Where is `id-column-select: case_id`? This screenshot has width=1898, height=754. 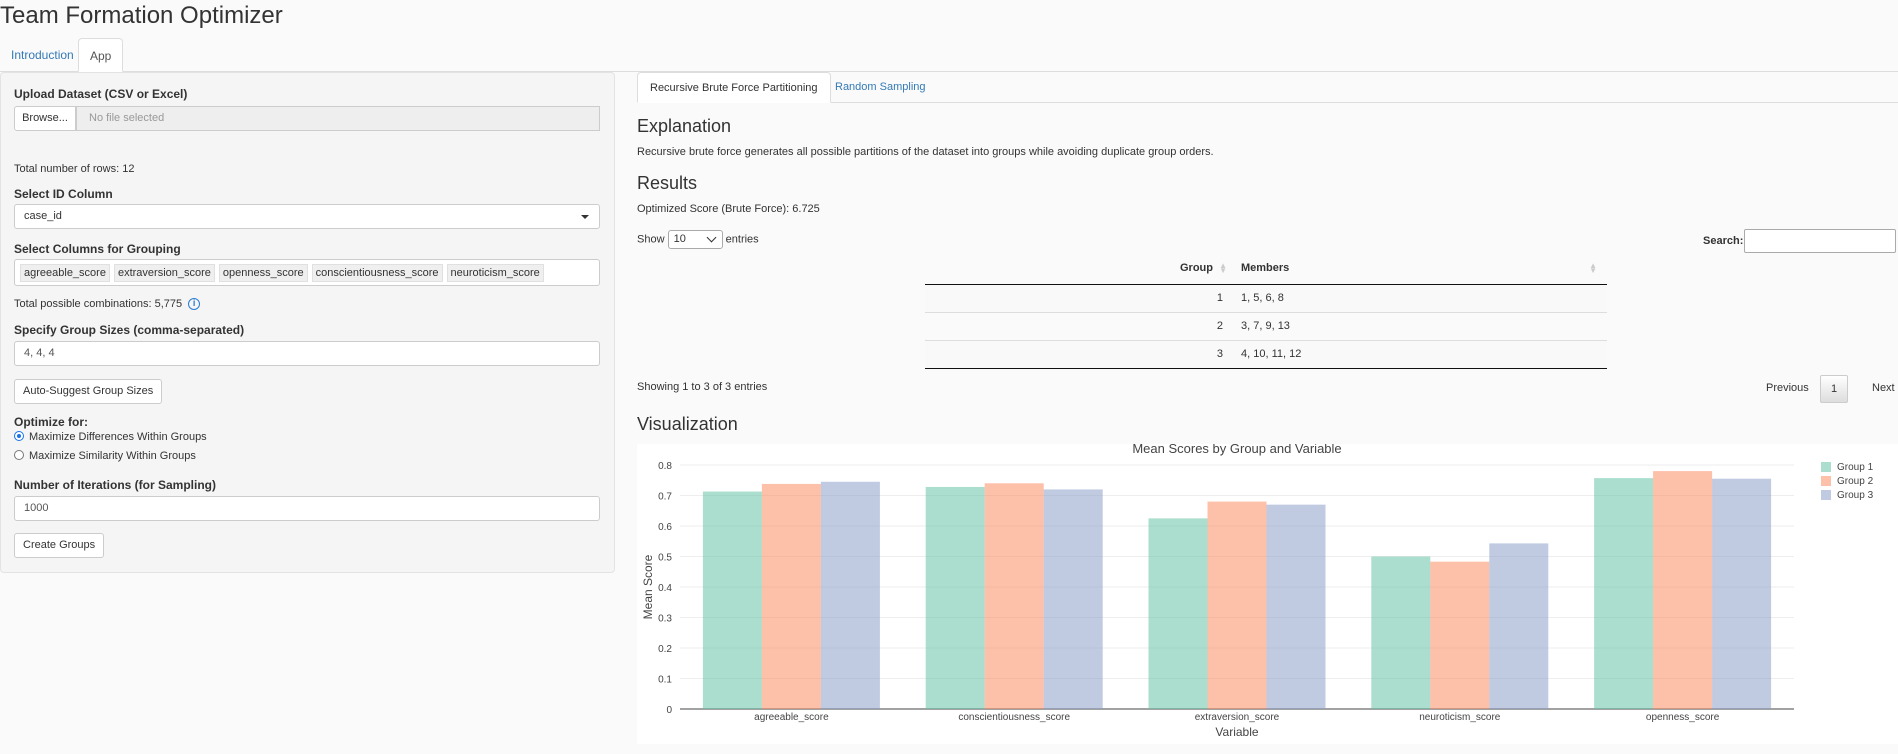
id-column-select: case_id is located at coordinates (307, 216).